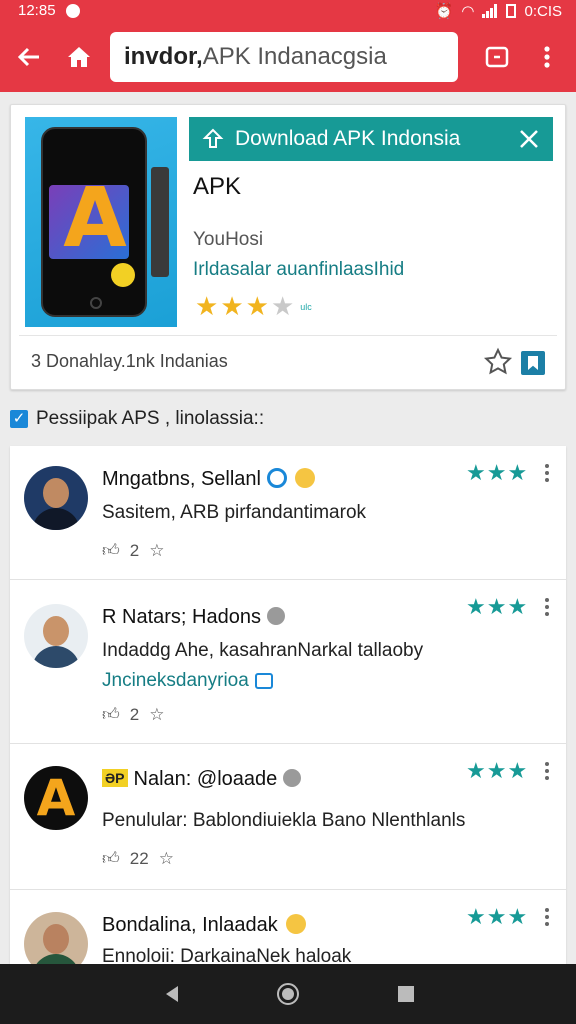 The image size is (576, 1024). I want to click on review-text: Sasitem, ARB pirfandantimarok, so click(234, 512).